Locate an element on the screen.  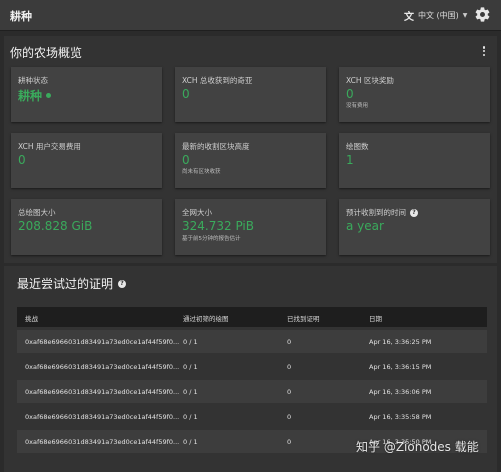
card-label: XCH 用户交易费用 is located at coordinates (49, 146).